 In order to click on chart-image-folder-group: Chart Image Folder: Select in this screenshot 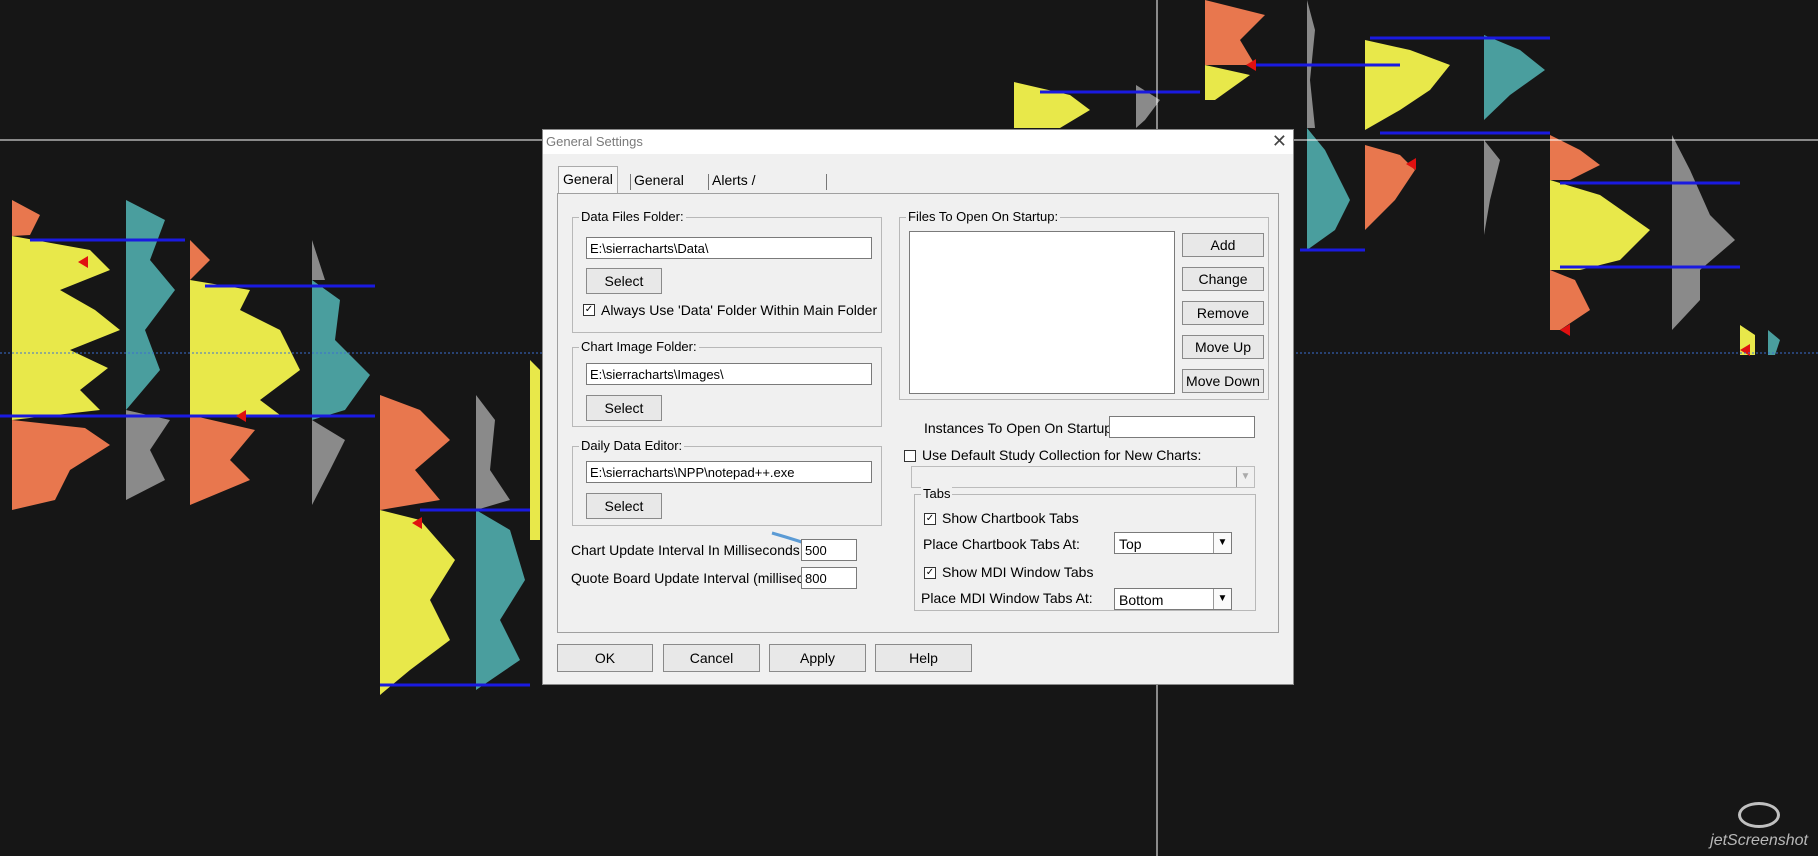, I will do `click(727, 383)`.